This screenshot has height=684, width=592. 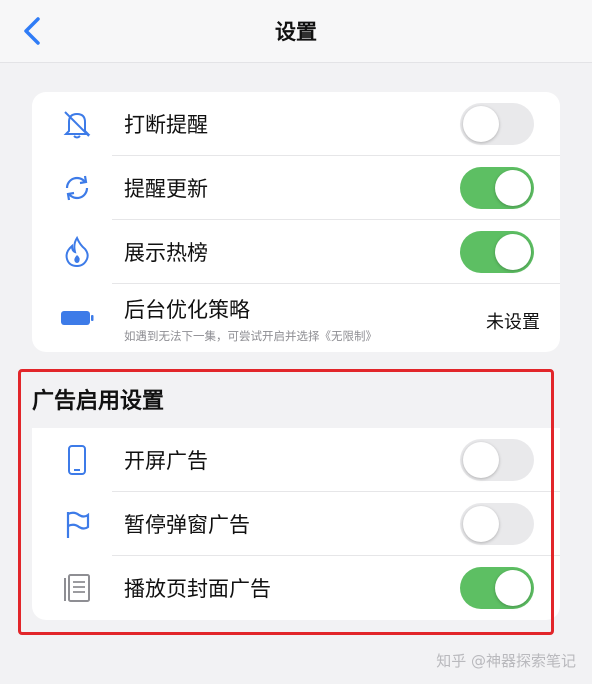 What do you see at coordinates (77, 188) in the screenshot?
I see `refresh-icon` at bounding box center [77, 188].